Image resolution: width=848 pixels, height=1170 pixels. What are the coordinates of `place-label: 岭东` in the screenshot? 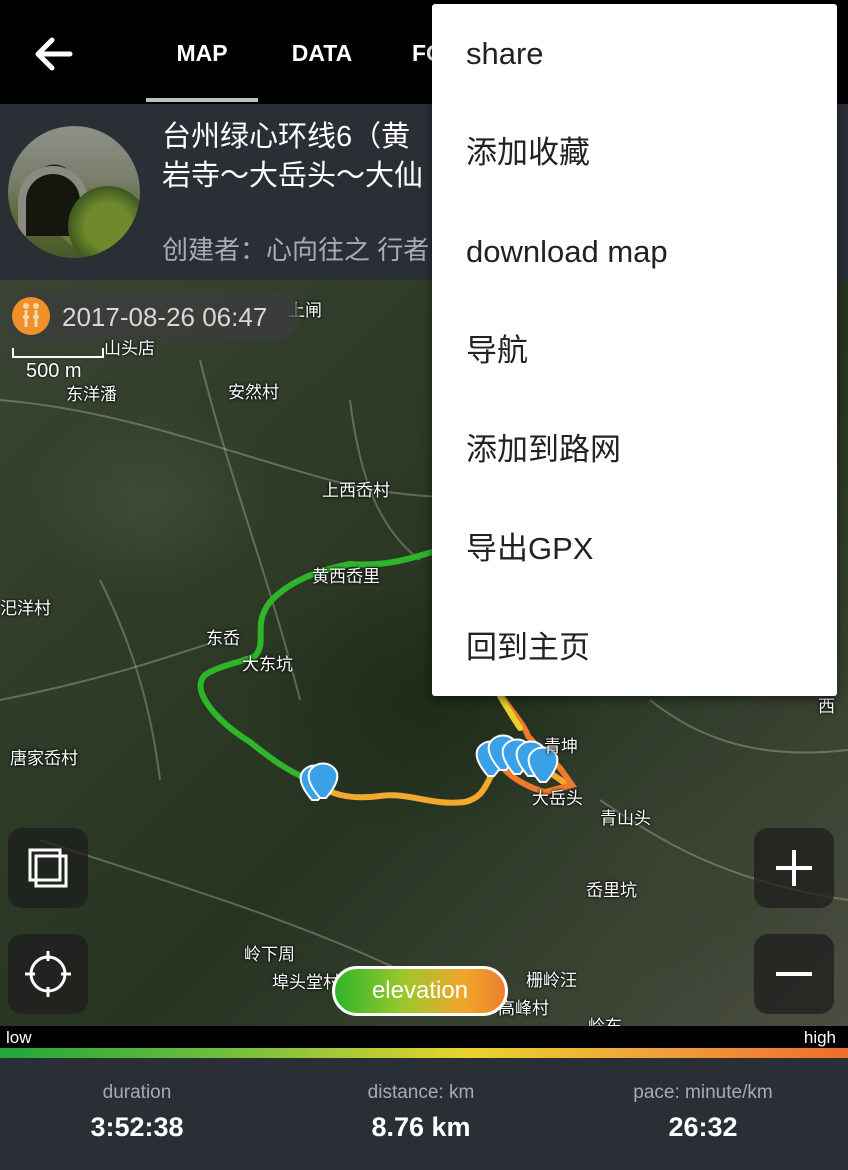 It's located at (605, 1019).